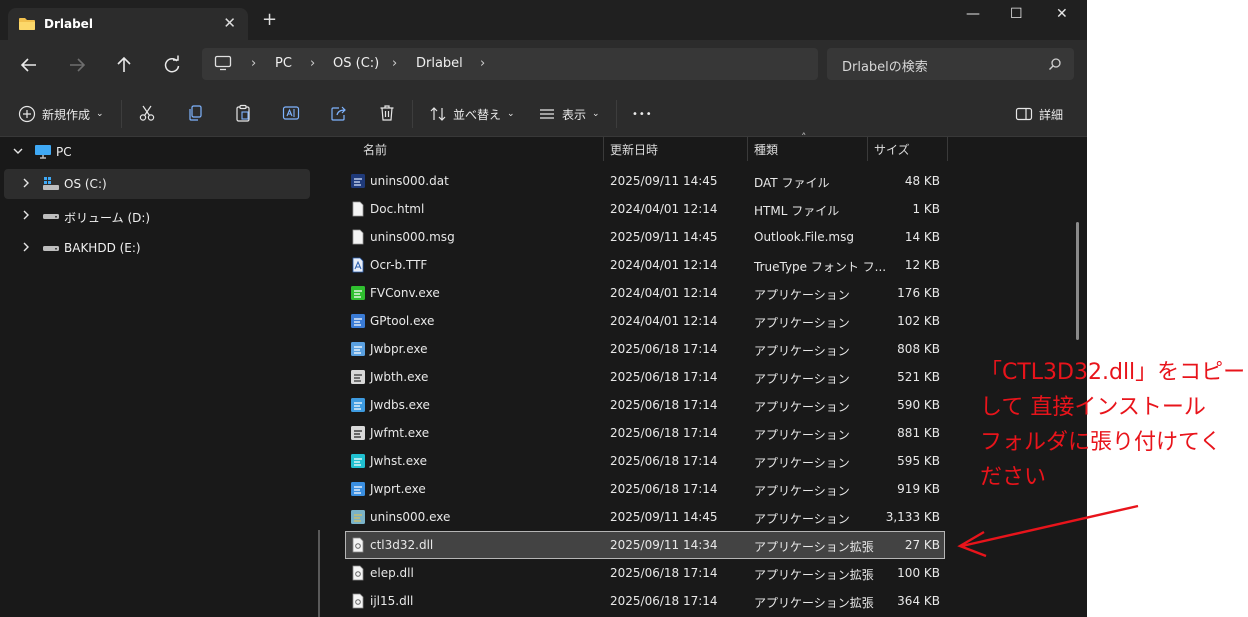 The height and width of the screenshot is (617, 1248). I want to click on new-tab-button: +, so click(269, 20).